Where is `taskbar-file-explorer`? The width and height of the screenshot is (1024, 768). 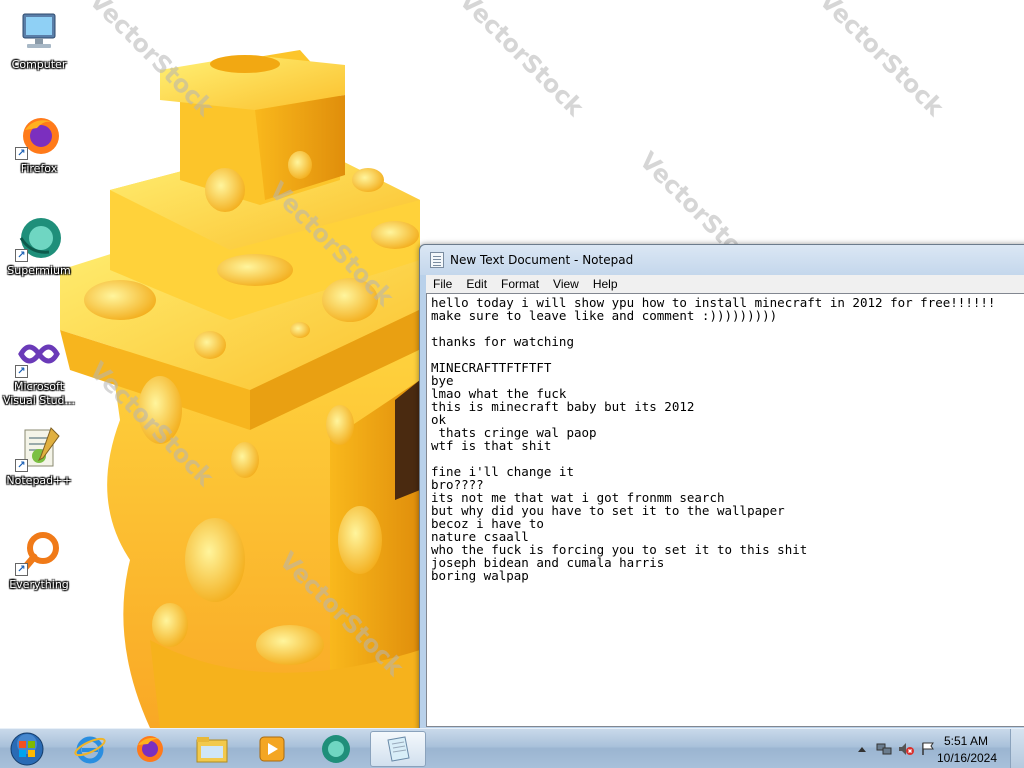 taskbar-file-explorer is located at coordinates (212, 749).